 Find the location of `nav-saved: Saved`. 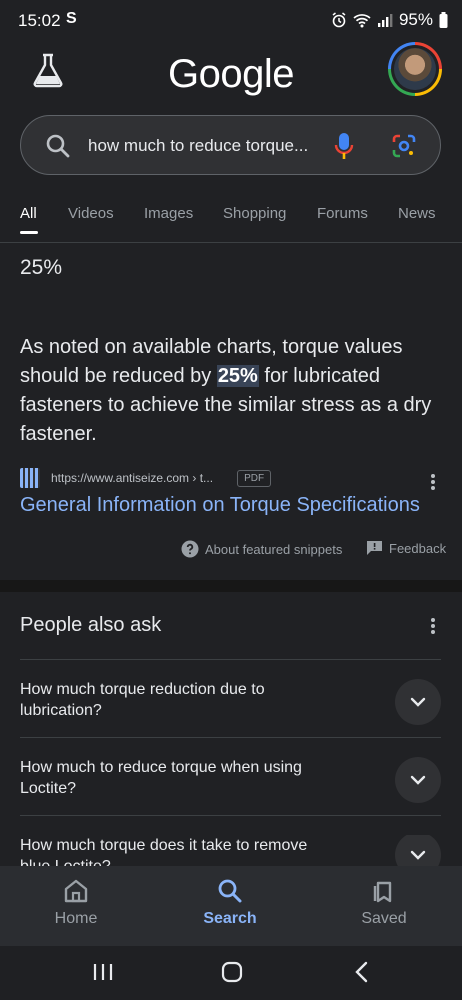

nav-saved: Saved is located at coordinates (384, 903).